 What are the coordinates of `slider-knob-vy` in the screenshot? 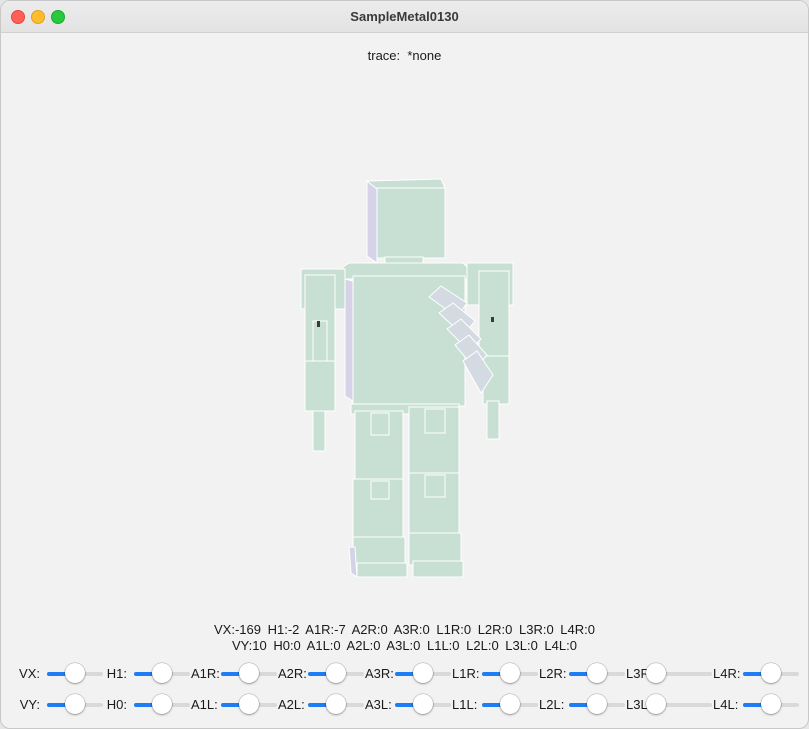 It's located at (75, 704).